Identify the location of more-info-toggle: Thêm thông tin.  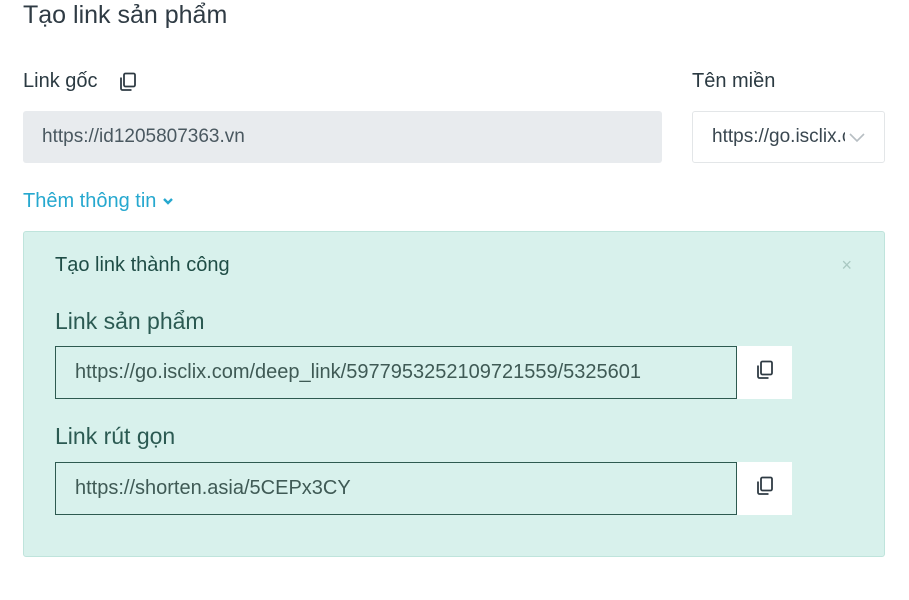
(98, 201).